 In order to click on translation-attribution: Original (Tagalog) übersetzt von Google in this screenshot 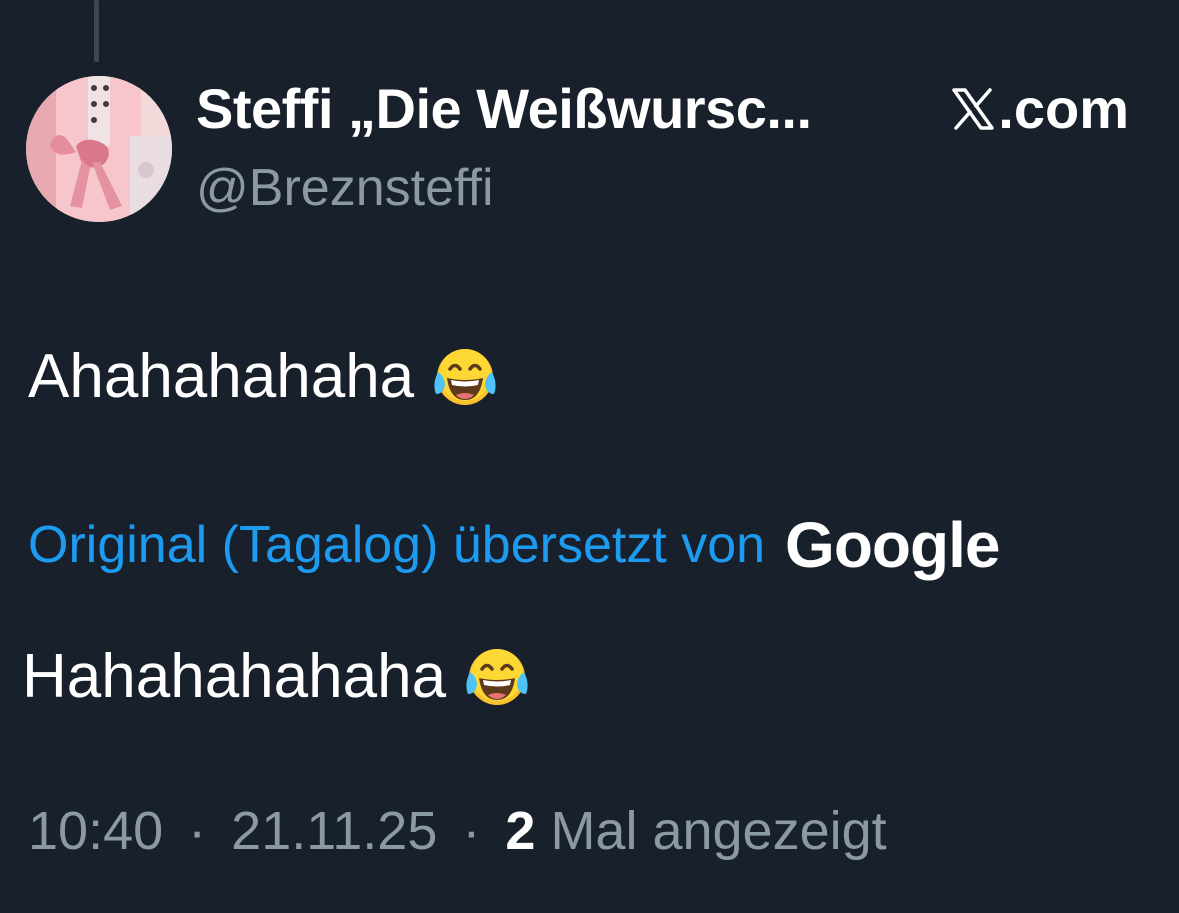, I will do `click(514, 545)`.